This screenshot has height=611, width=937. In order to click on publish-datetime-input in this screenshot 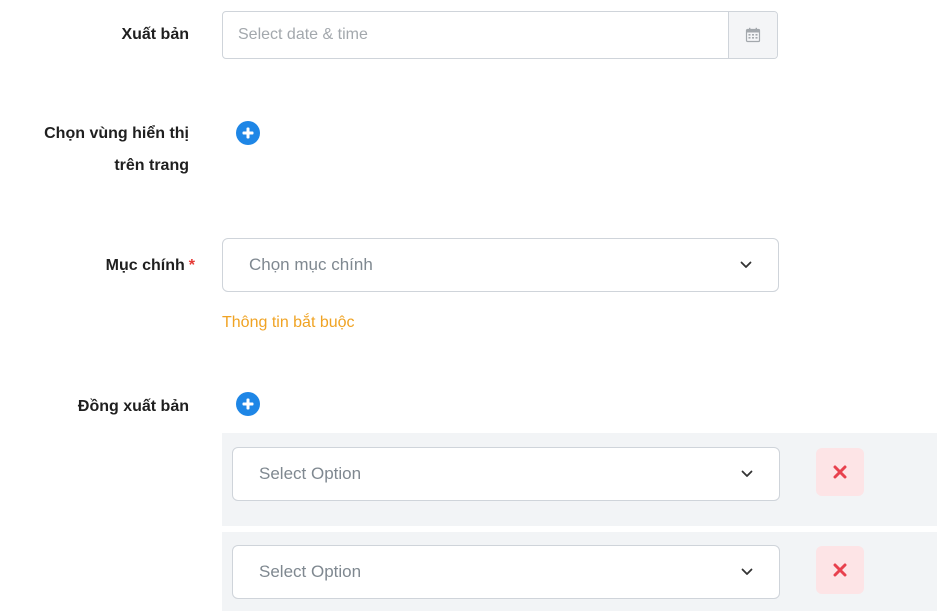, I will do `click(475, 35)`.